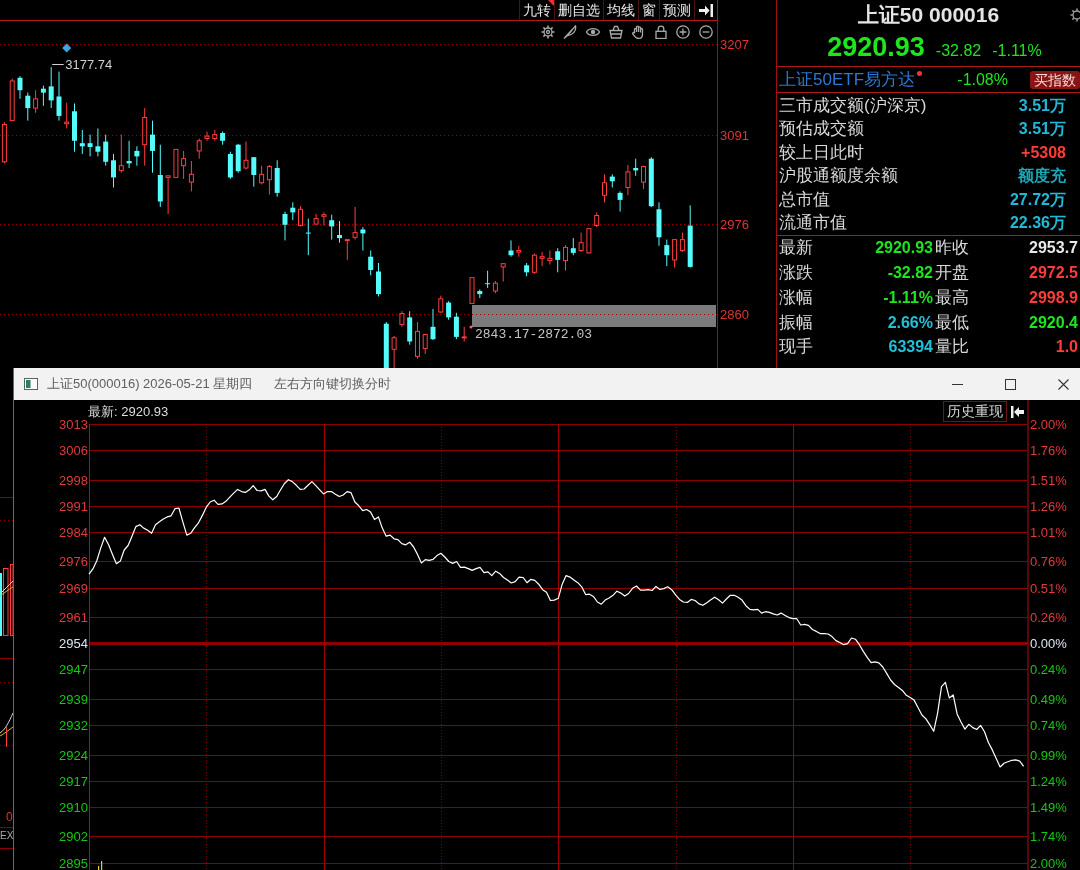 This screenshot has width=1080, height=870. Describe the element at coordinates (910, 322) in the screenshot. I see `quote-value: 2.66%` at that location.